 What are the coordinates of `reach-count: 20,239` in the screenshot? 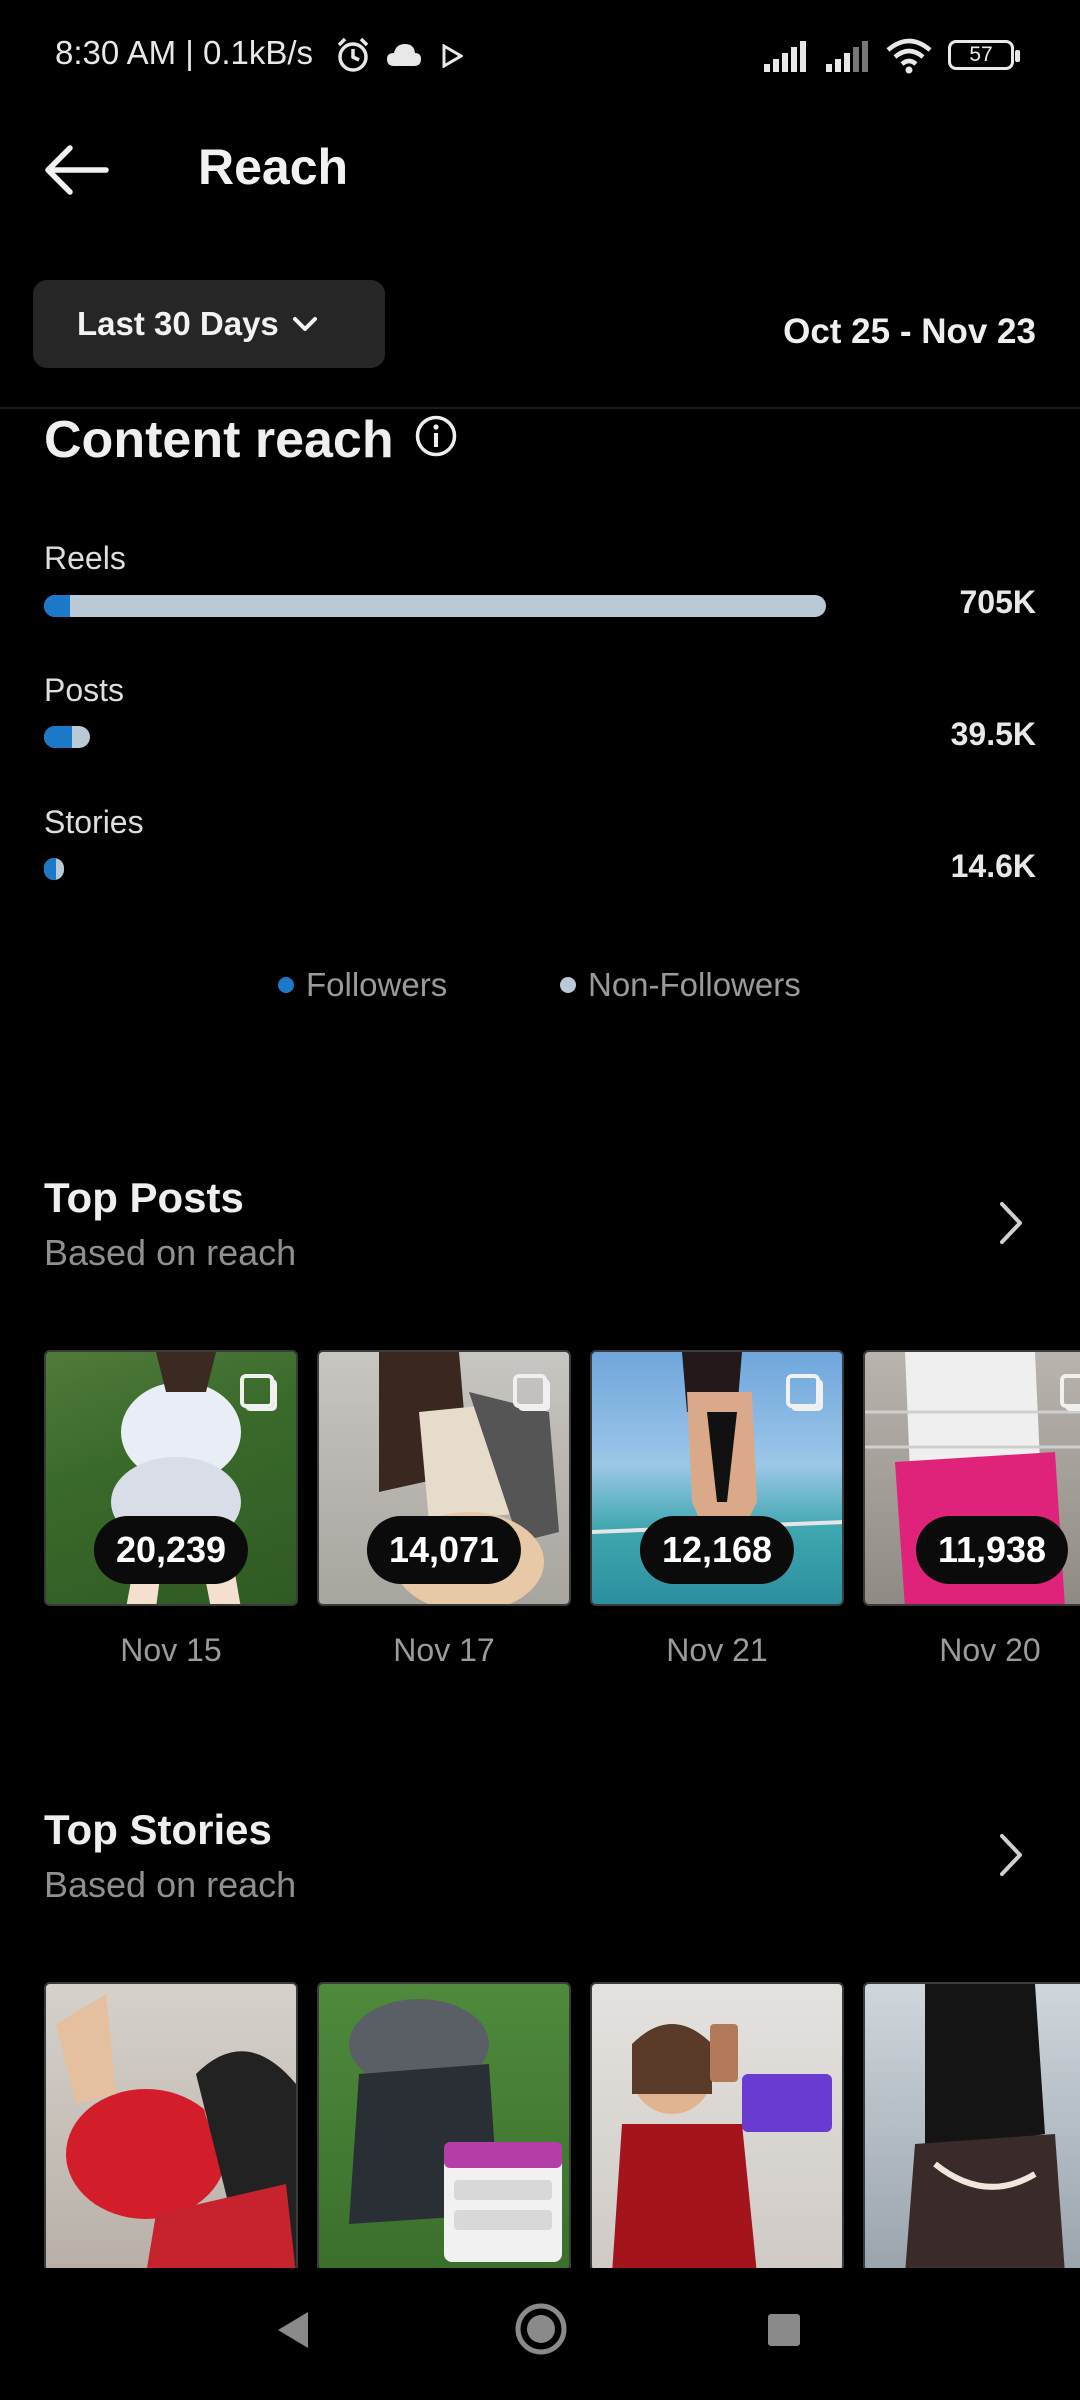 It's located at (171, 1550).